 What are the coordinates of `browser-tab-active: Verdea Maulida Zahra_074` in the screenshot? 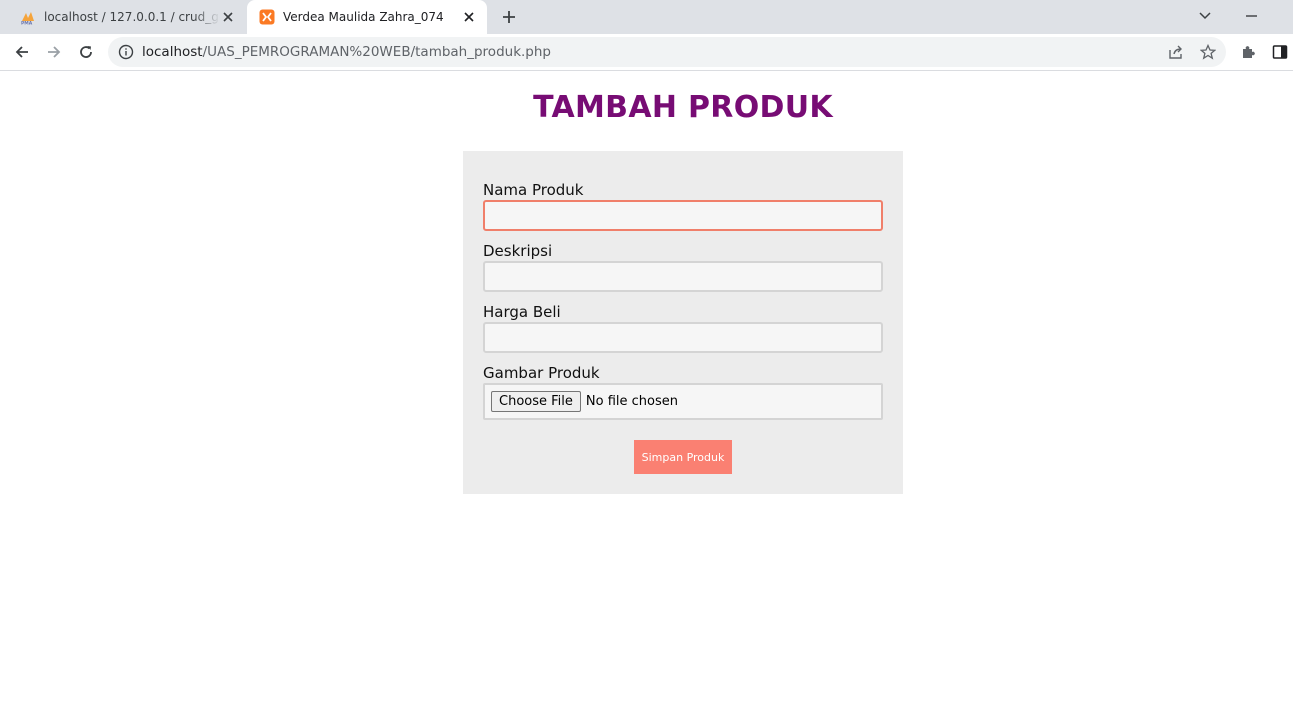 It's located at (367, 17).